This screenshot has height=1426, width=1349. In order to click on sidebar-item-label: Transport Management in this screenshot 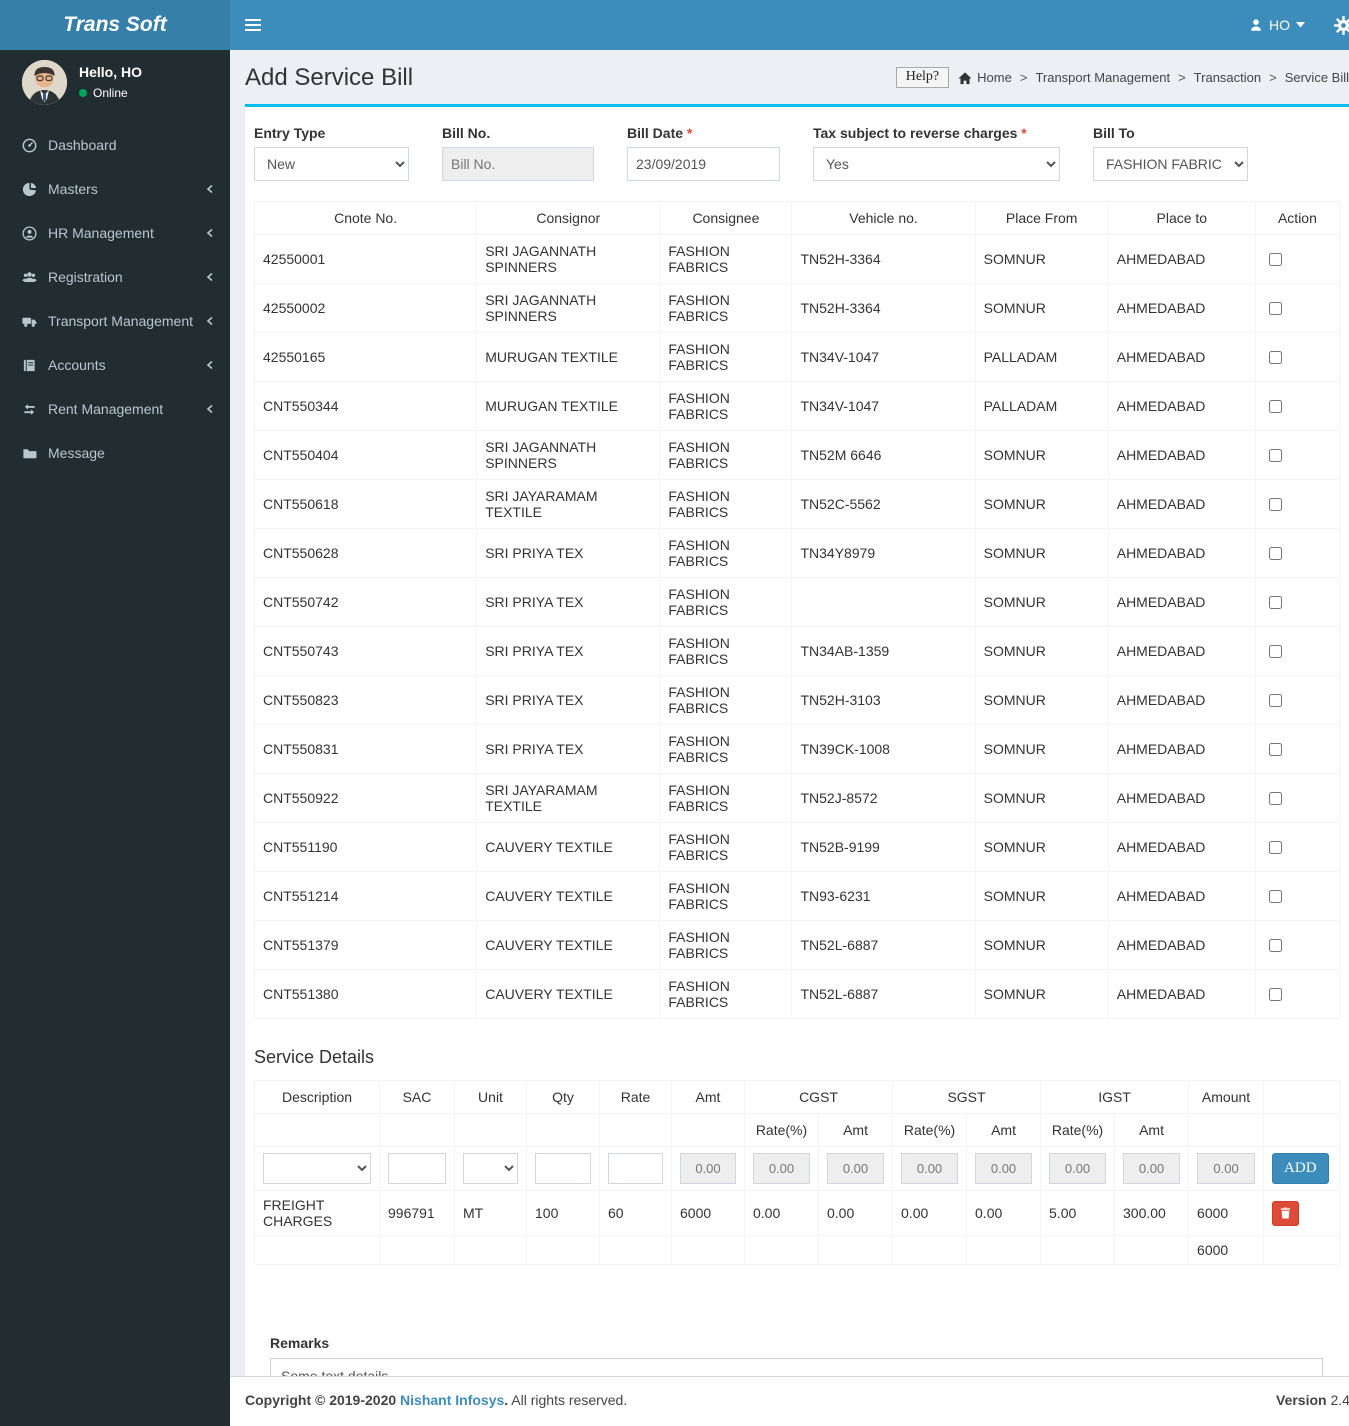, I will do `click(120, 321)`.